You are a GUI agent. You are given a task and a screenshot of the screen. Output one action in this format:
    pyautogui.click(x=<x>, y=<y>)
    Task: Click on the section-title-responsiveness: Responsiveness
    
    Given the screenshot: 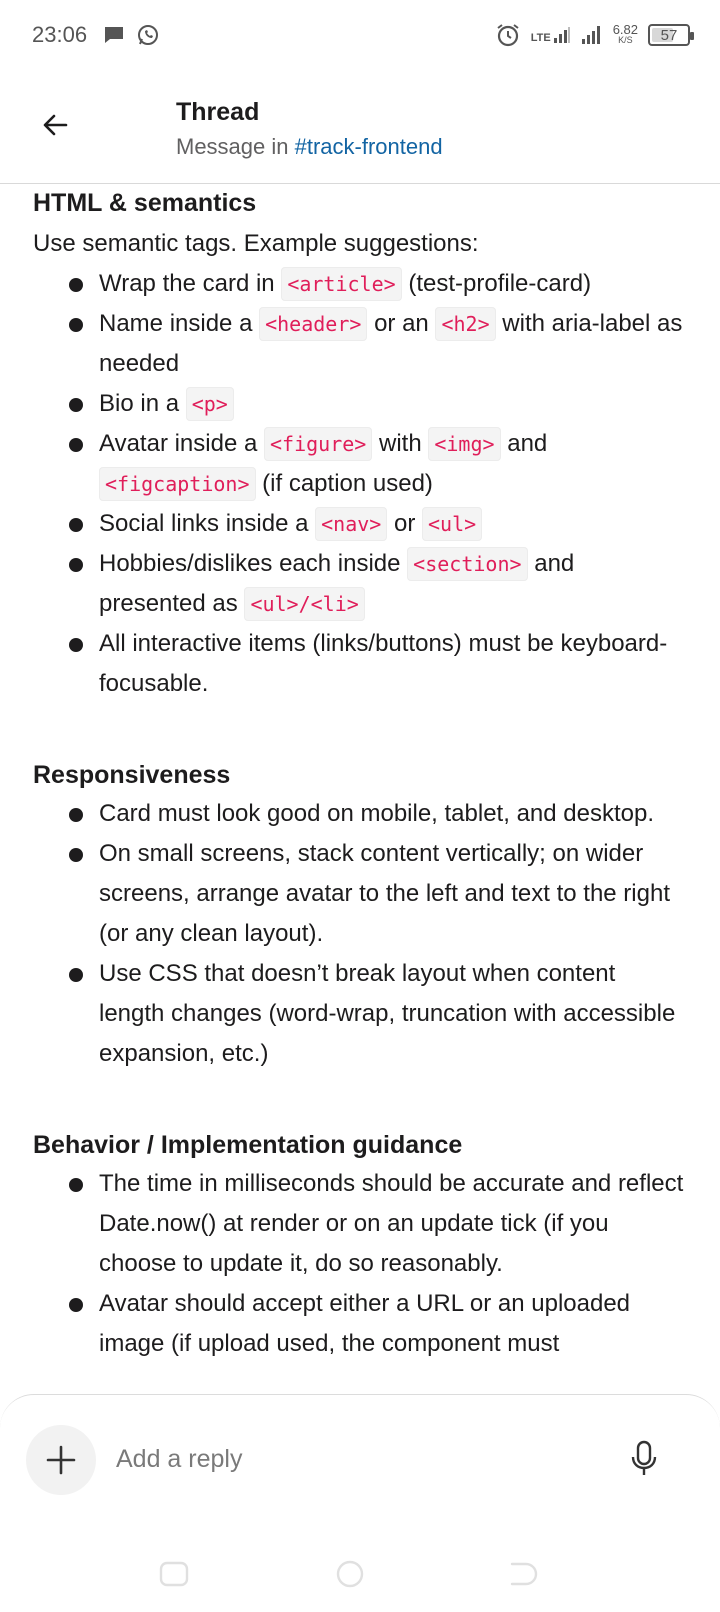 What is the action you would take?
    pyautogui.click(x=132, y=775)
    